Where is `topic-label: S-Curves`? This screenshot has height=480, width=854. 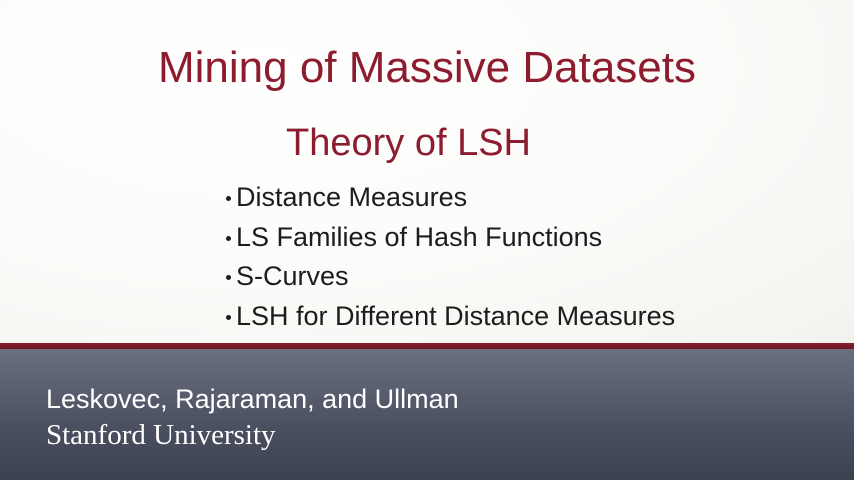 topic-label: S-Curves is located at coordinates (292, 276).